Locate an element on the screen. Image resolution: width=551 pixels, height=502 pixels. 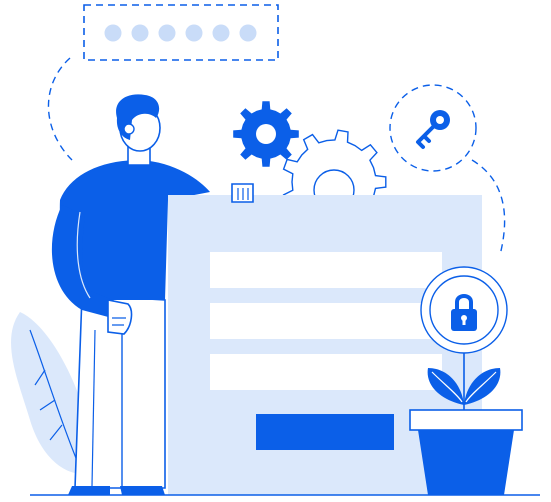
login-submit-button is located at coordinates (325, 432).